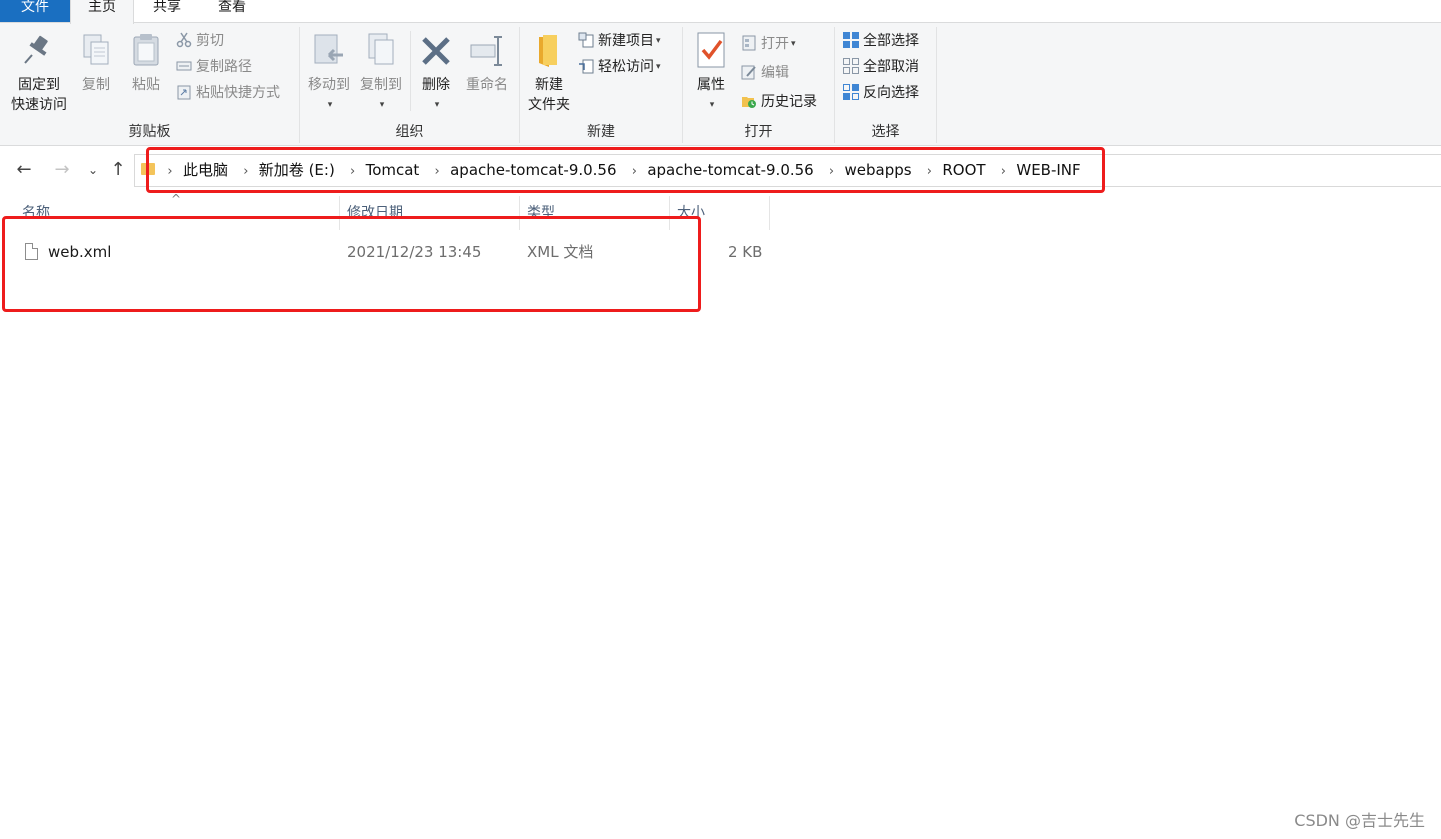 This screenshot has width=1441, height=839. What do you see at coordinates (749, 72) in the screenshot?
I see `edit-pencil-icon` at bounding box center [749, 72].